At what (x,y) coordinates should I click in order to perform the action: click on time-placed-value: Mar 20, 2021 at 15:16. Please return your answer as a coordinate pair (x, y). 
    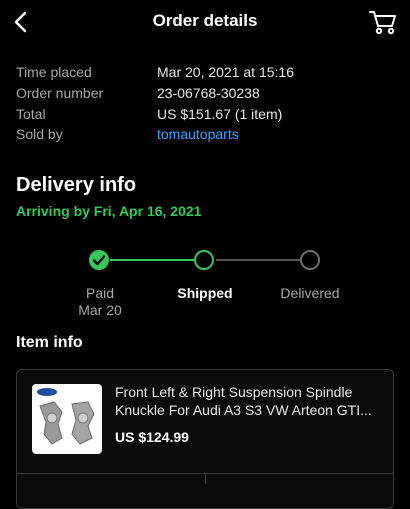
    Looking at the image, I should click on (225, 72).